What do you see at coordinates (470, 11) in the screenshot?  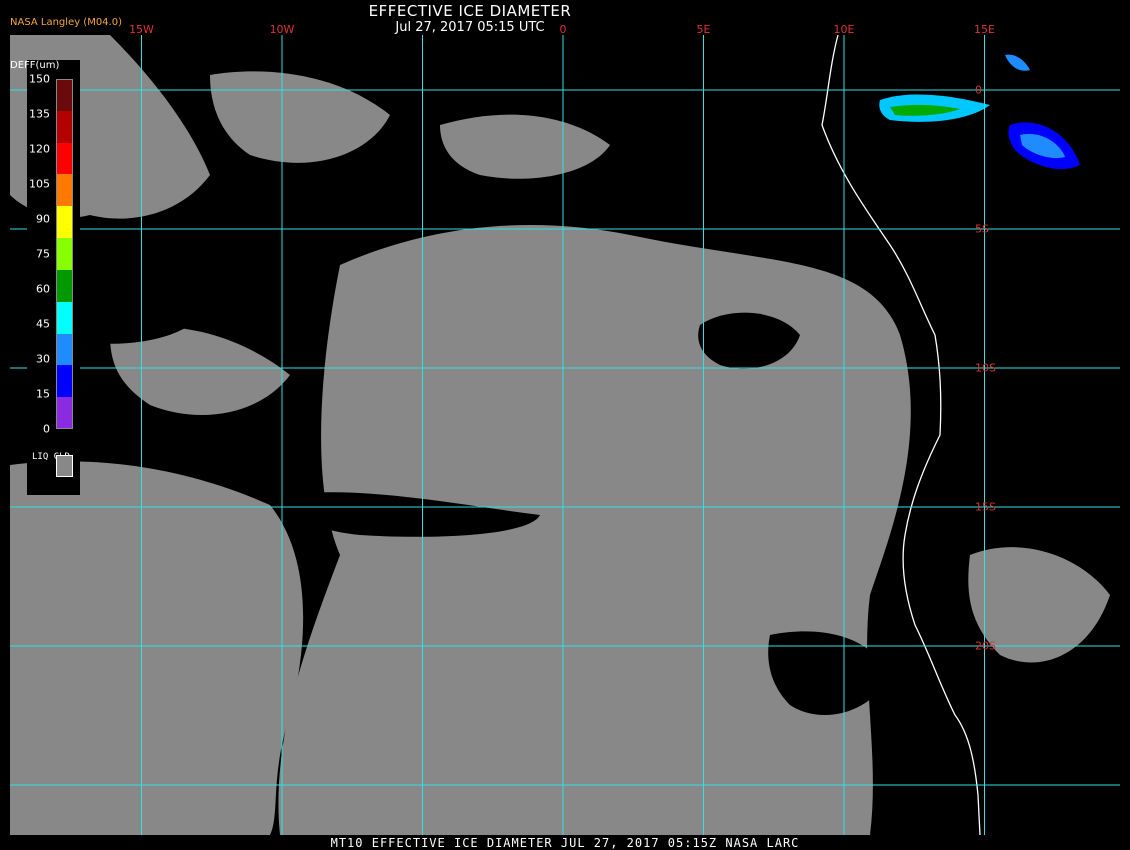 I see `page-title: EFFECTIVE ICE DIAMETER` at bounding box center [470, 11].